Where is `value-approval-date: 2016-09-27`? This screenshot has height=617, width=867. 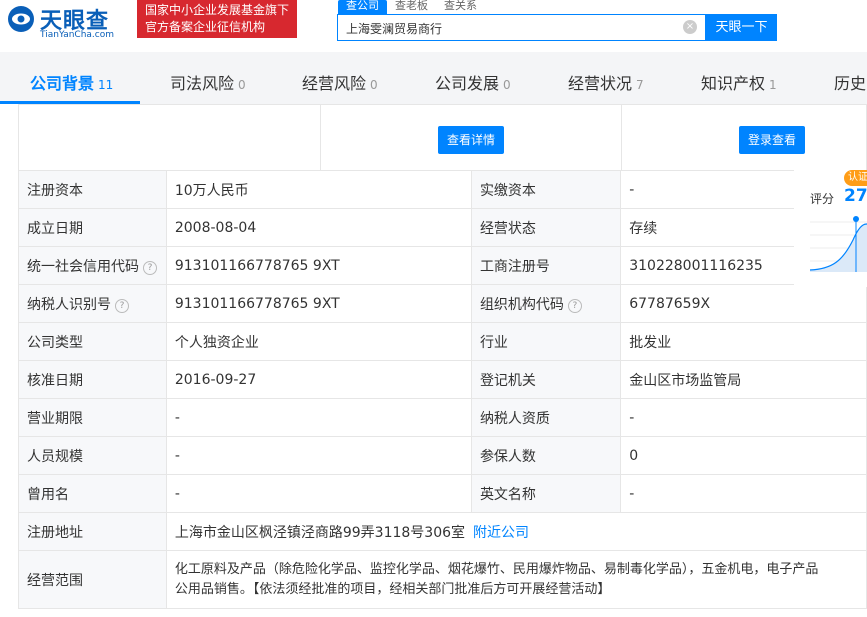 value-approval-date: 2016-09-27 is located at coordinates (318, 379).